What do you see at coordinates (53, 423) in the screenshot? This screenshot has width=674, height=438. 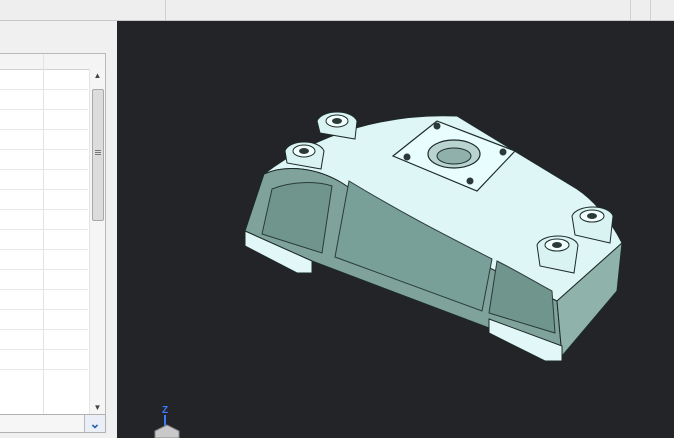 I see `selection-combo: ⌄` at bounding box center [53, 423].